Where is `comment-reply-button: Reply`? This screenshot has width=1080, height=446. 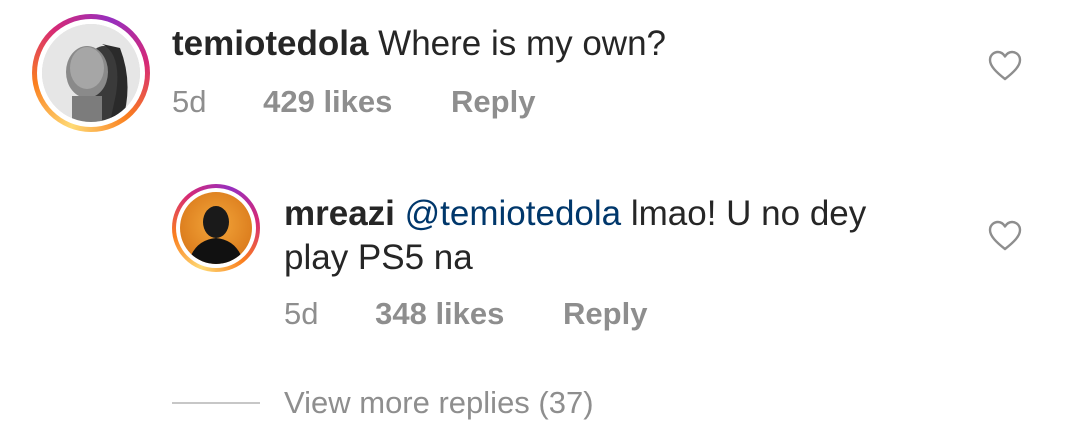 comment-reply-button: Reply is located at coordinates (493, 101).